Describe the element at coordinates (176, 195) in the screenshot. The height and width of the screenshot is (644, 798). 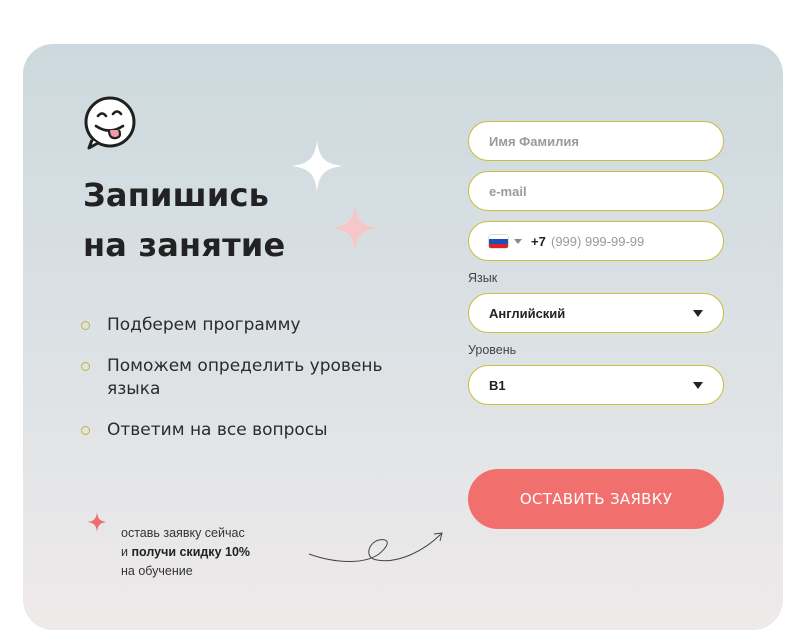
I see `title-line-1: Запишись` at that location.